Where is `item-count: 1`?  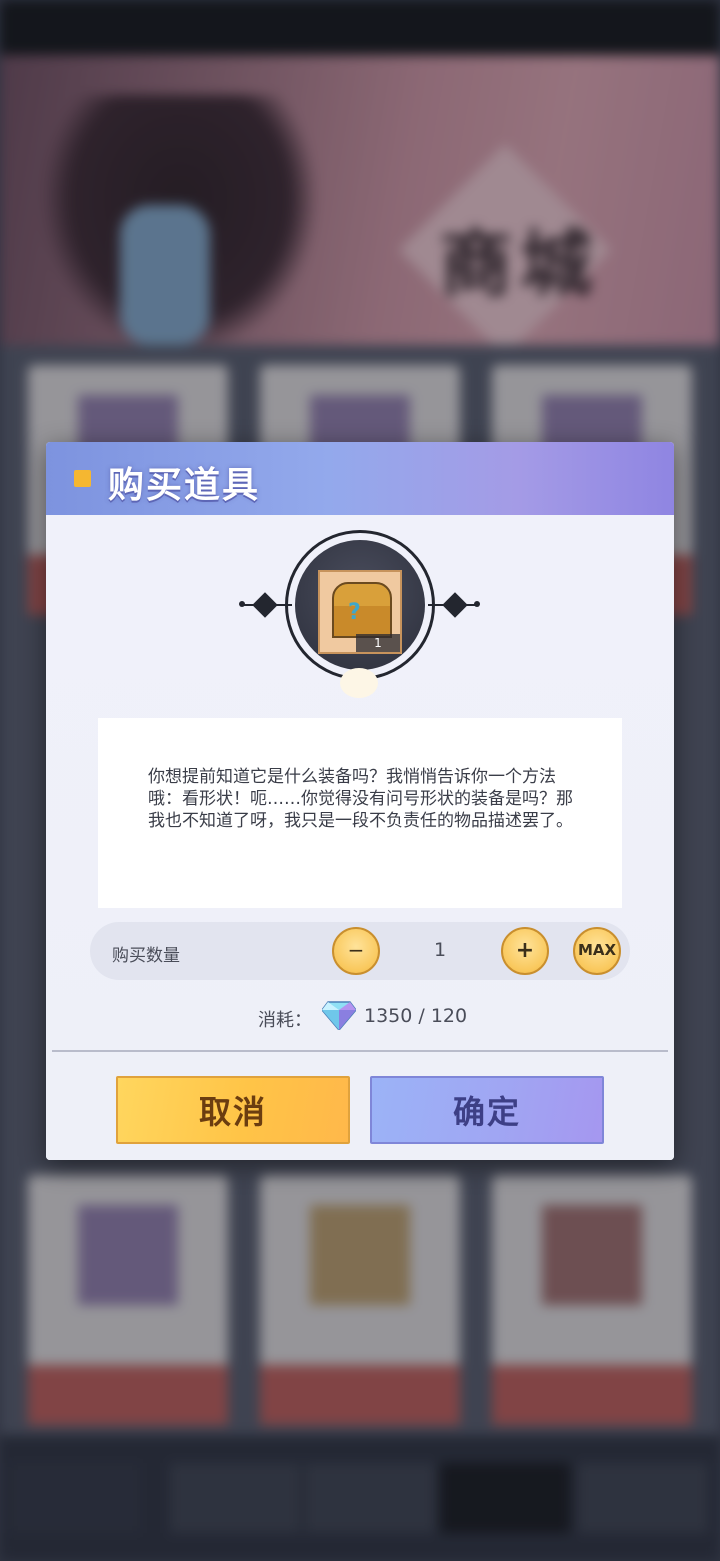
item-count: 1 is located at coordinates (378, 643).